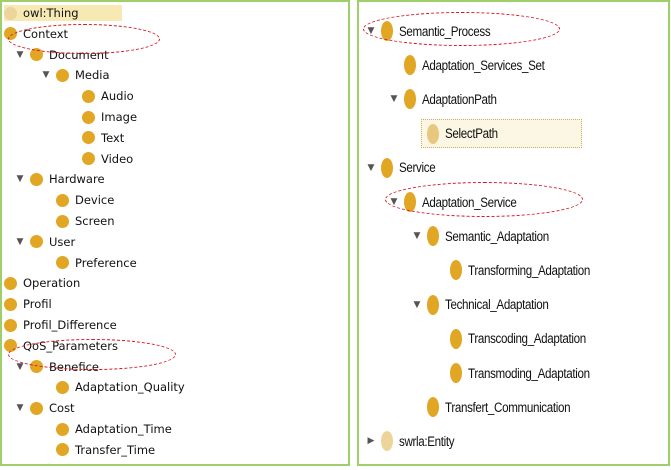 The height and width of the screenshot is (470, 671). I want to click on tree-item-text: Text, so click(95, 138).